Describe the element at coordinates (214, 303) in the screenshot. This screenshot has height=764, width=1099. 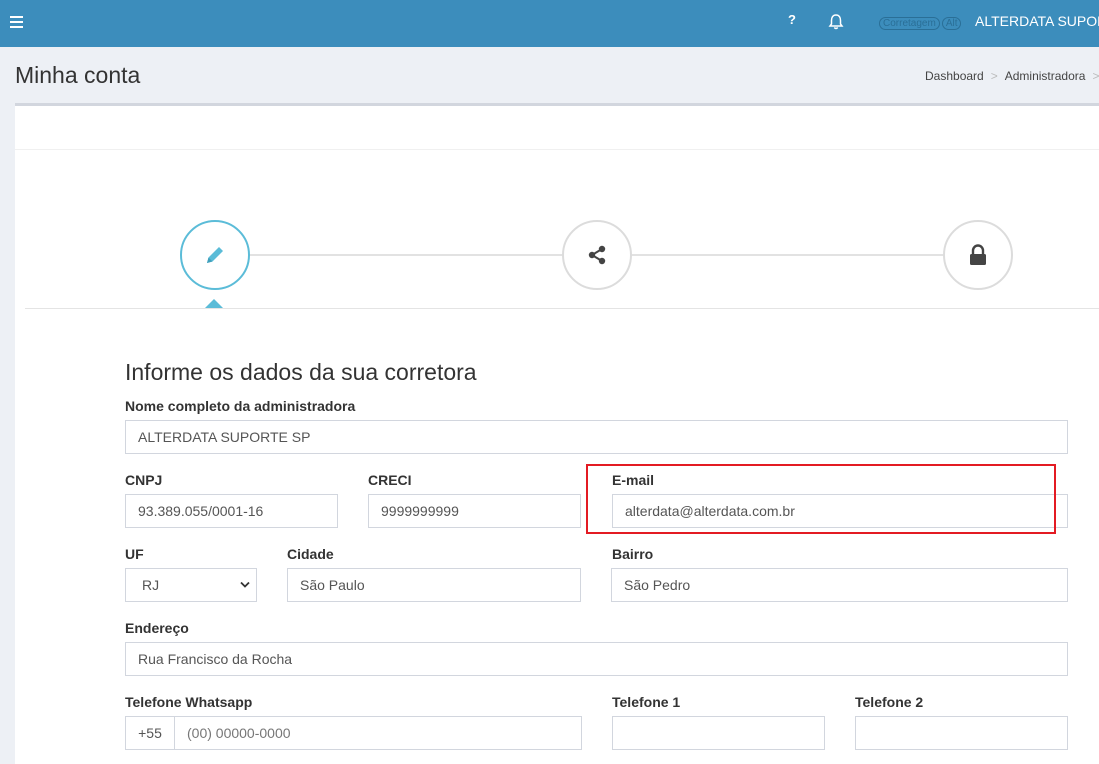
I see `active-step-indicator` at that location.